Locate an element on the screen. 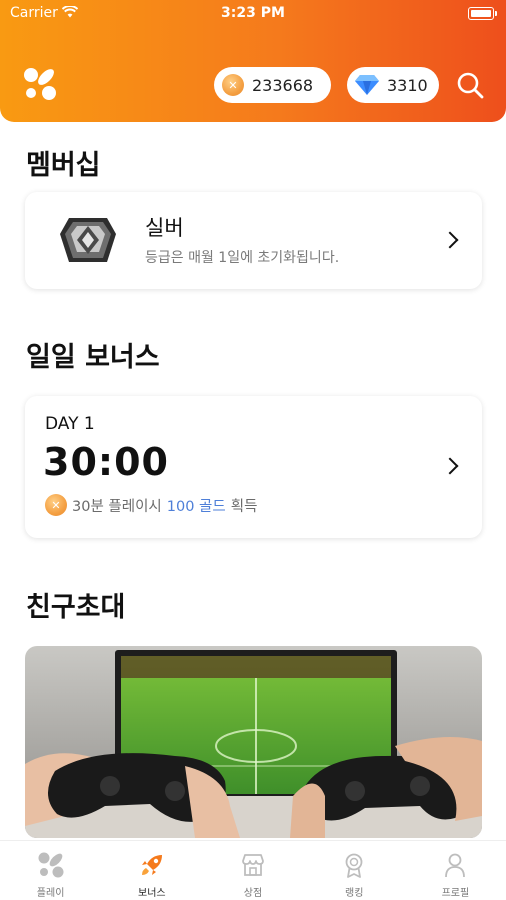  bonus-reward-line: 30분 플레이시 100 골드 획득 is located at coordinates (151, 505).